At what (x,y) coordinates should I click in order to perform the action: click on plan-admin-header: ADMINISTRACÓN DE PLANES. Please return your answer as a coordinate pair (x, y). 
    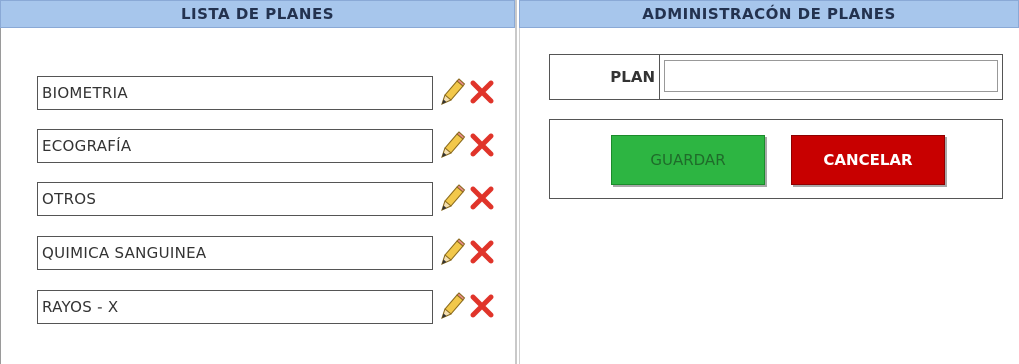
    Looking at the image, I should click on (769, 14).